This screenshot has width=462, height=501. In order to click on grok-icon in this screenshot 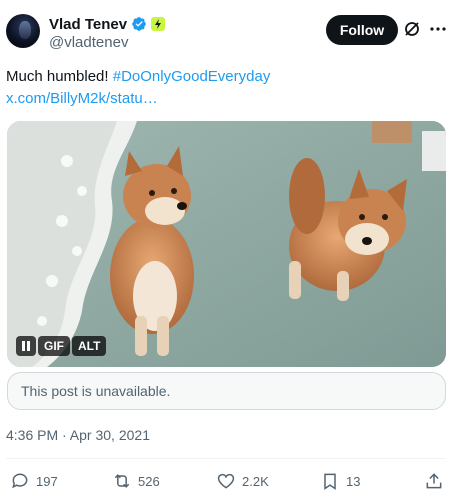, I will do `click(412, 29)`.